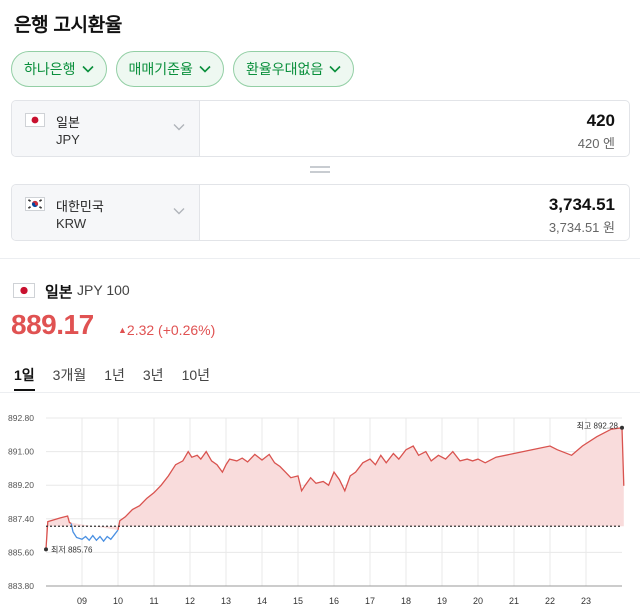  What do you see at coordinates (284, 69) in the screenshot?
I see `preference-label: 환율우대없음` at bounding box center [284, 69].